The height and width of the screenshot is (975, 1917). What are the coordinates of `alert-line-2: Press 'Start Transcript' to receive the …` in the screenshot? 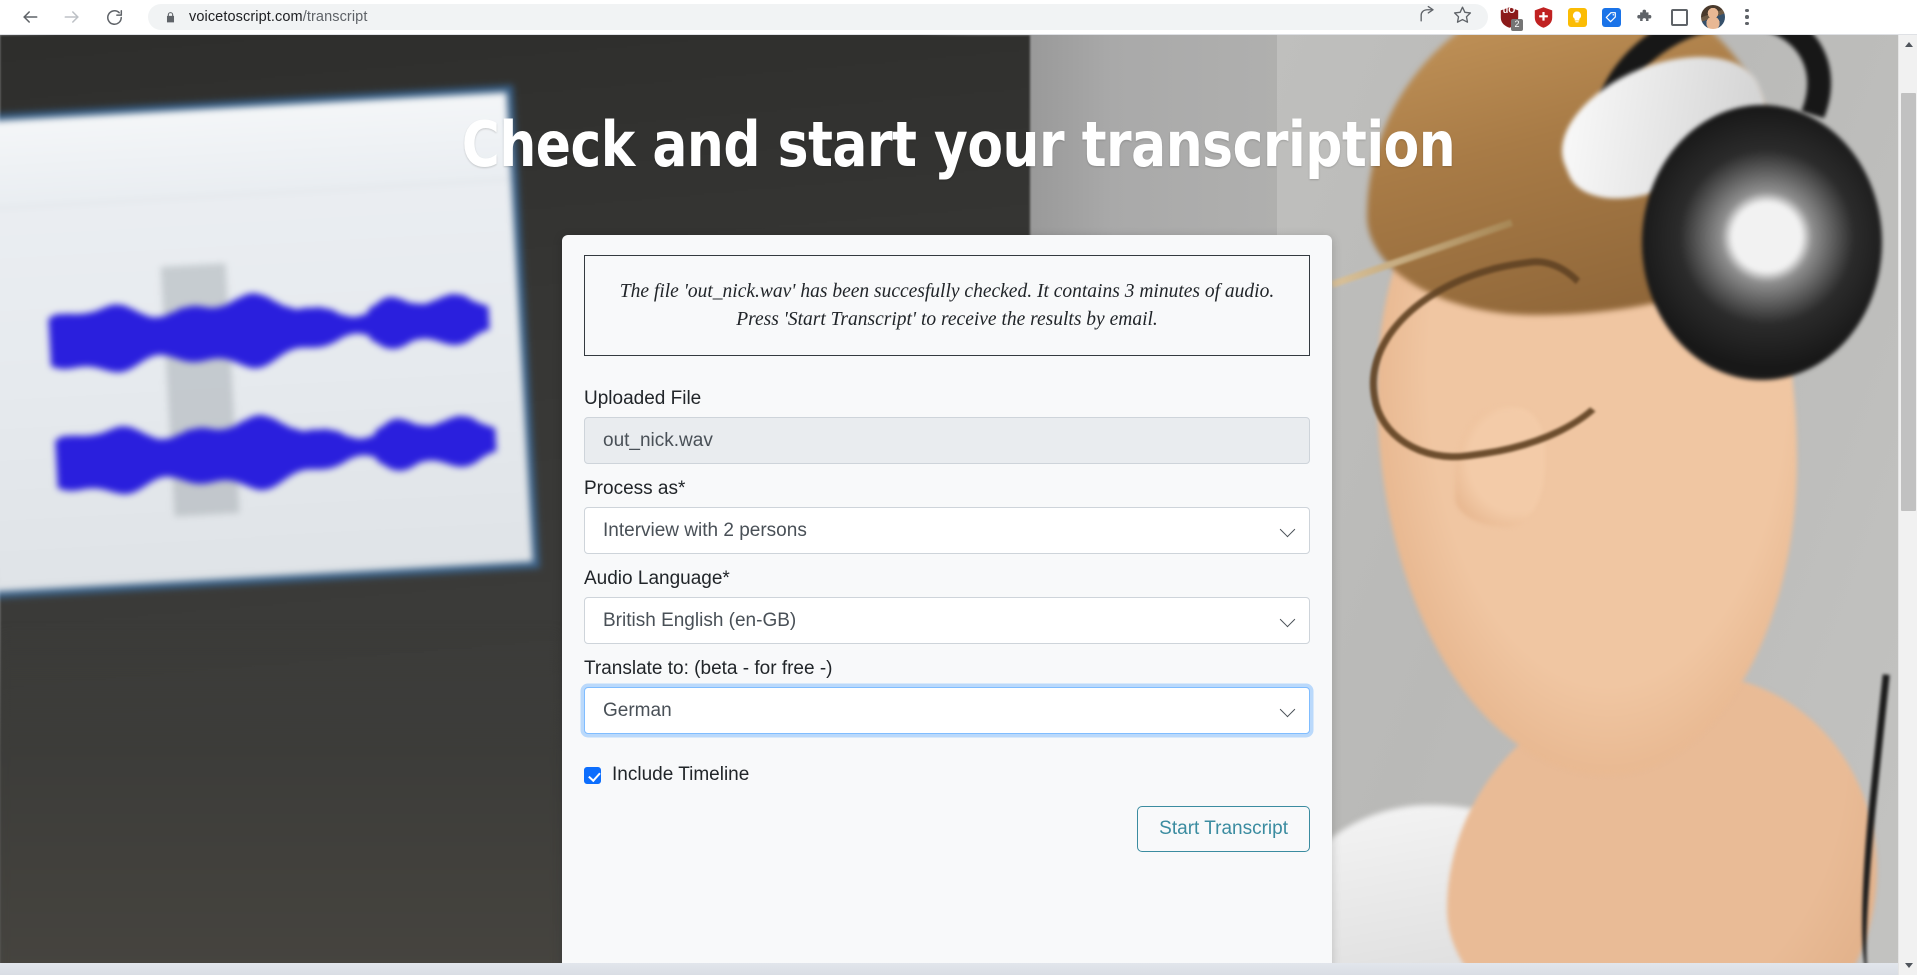 It's located at (947, 319).